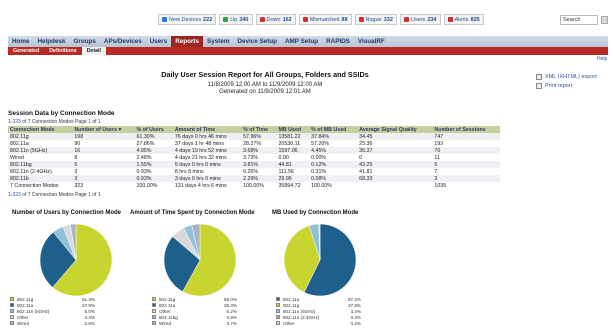 Image resolution: width=613 pixels, height=334 pixels. What do you see at coordinates (62, 51) in the screenshot?
I see `sub-tab: Definitions` at bounding box center [62, 51].